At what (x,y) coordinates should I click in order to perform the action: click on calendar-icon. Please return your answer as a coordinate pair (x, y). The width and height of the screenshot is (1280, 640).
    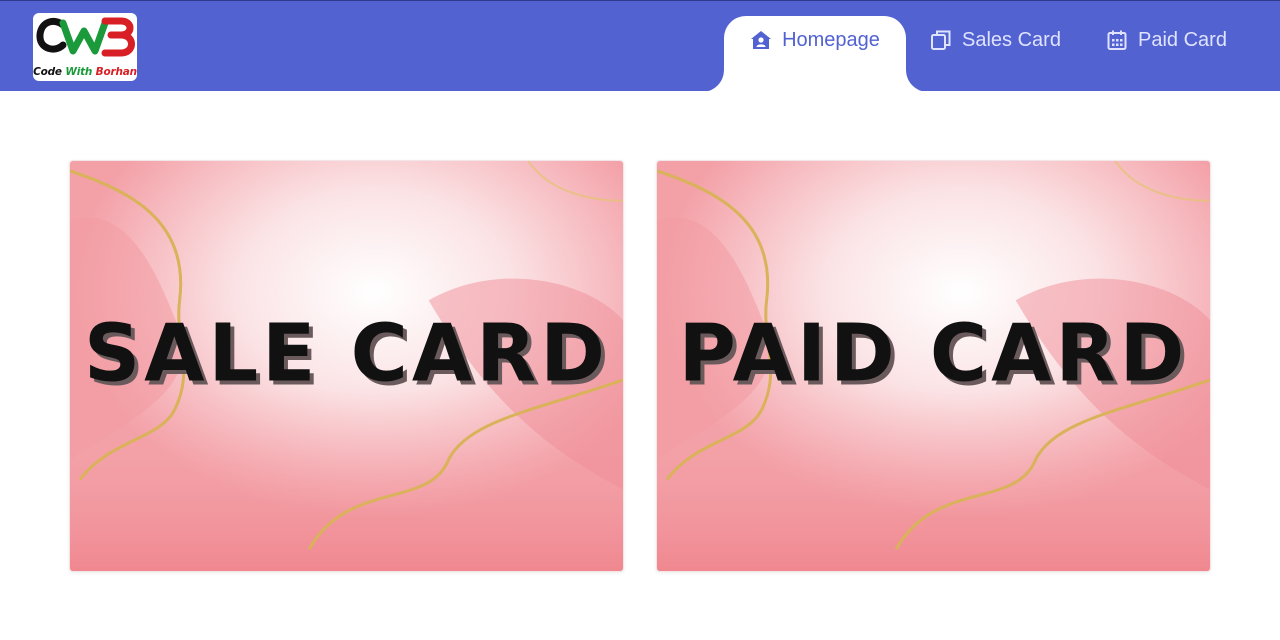
    Looking at the image, I should click on (1117, 40).